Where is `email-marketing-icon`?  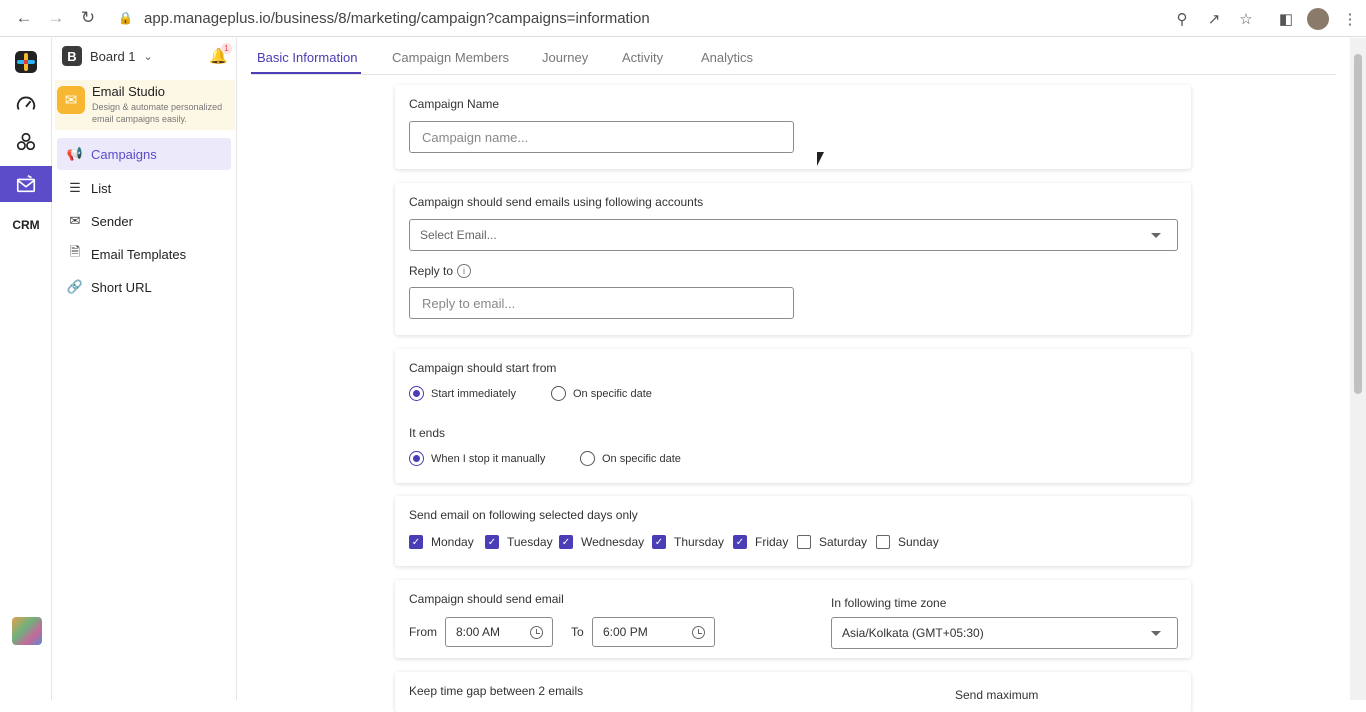
email-marketing-icon is located at coordinates (26, 184).